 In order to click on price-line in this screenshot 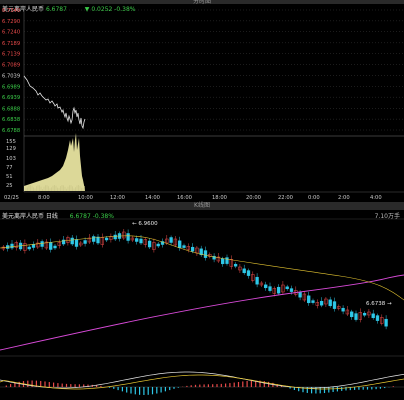, I will do `click(54, 102)`.